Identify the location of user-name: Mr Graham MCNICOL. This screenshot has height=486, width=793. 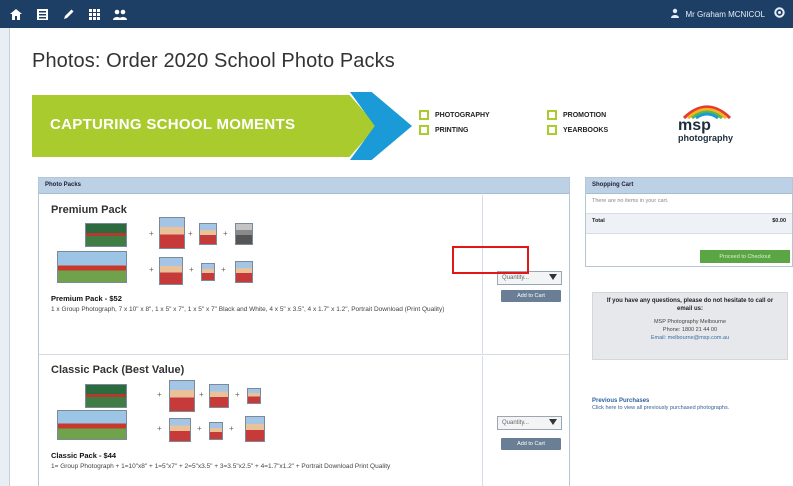
(725, 14).